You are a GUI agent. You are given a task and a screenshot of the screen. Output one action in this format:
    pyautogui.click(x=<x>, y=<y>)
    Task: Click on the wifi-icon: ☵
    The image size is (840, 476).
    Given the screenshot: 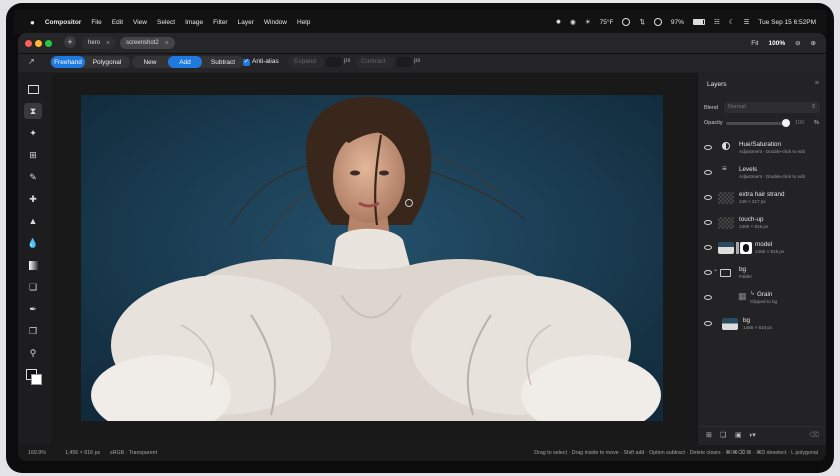 What is the action you would take?
    pyautogui.click(x=717, y=22)
    